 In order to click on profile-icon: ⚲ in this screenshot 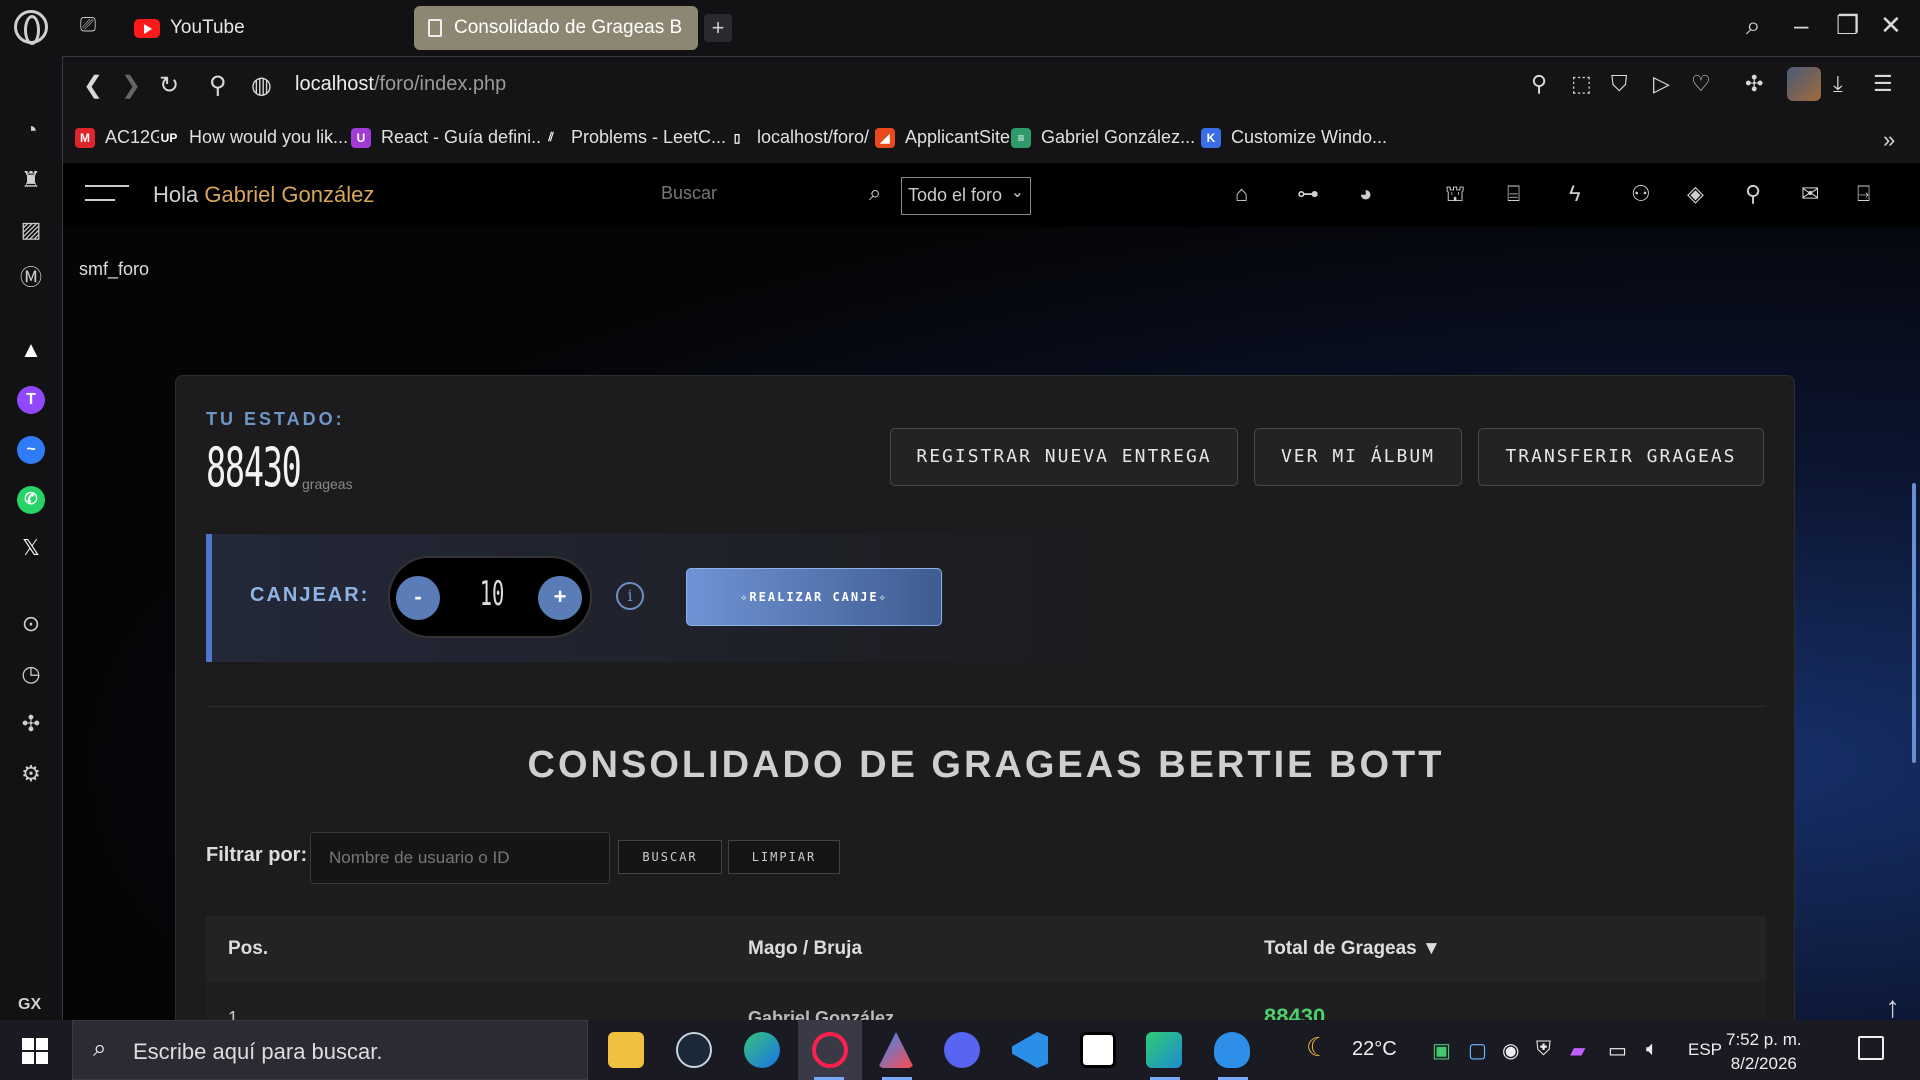, I will do `click(1753, 194)`.